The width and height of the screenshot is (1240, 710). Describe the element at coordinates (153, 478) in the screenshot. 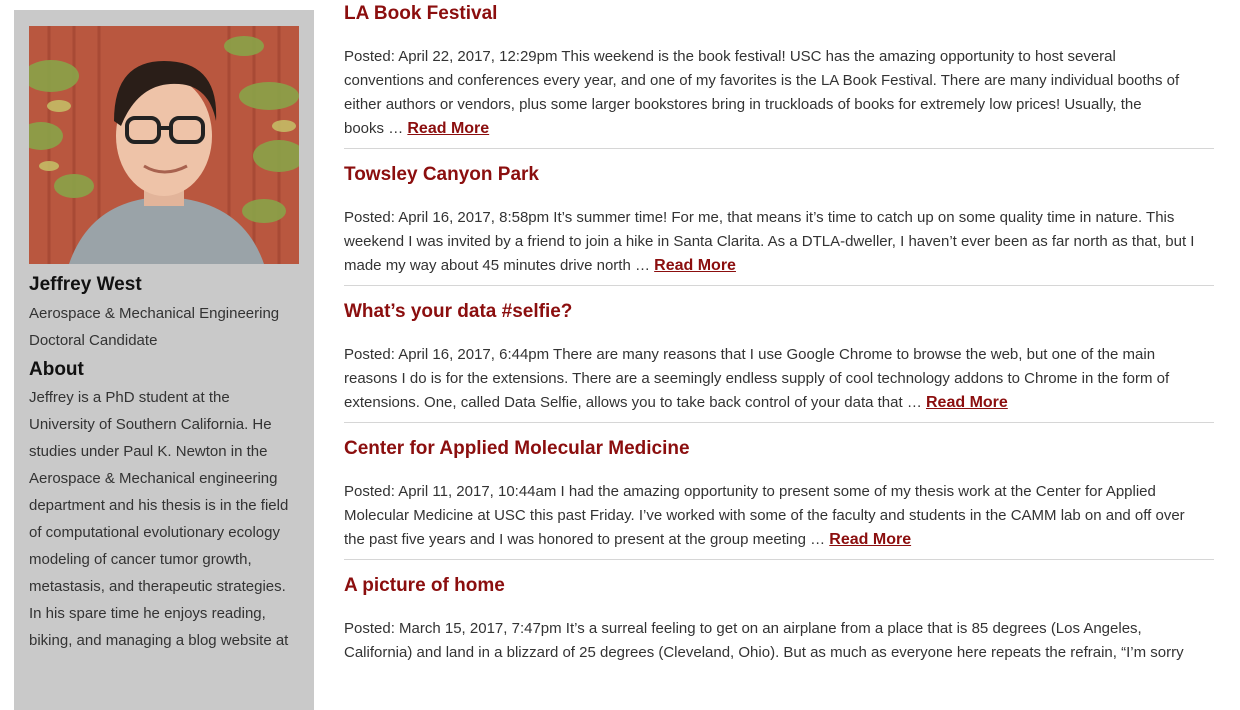

I see `about-line: Aerospace & Mechanical engineering` at that location.